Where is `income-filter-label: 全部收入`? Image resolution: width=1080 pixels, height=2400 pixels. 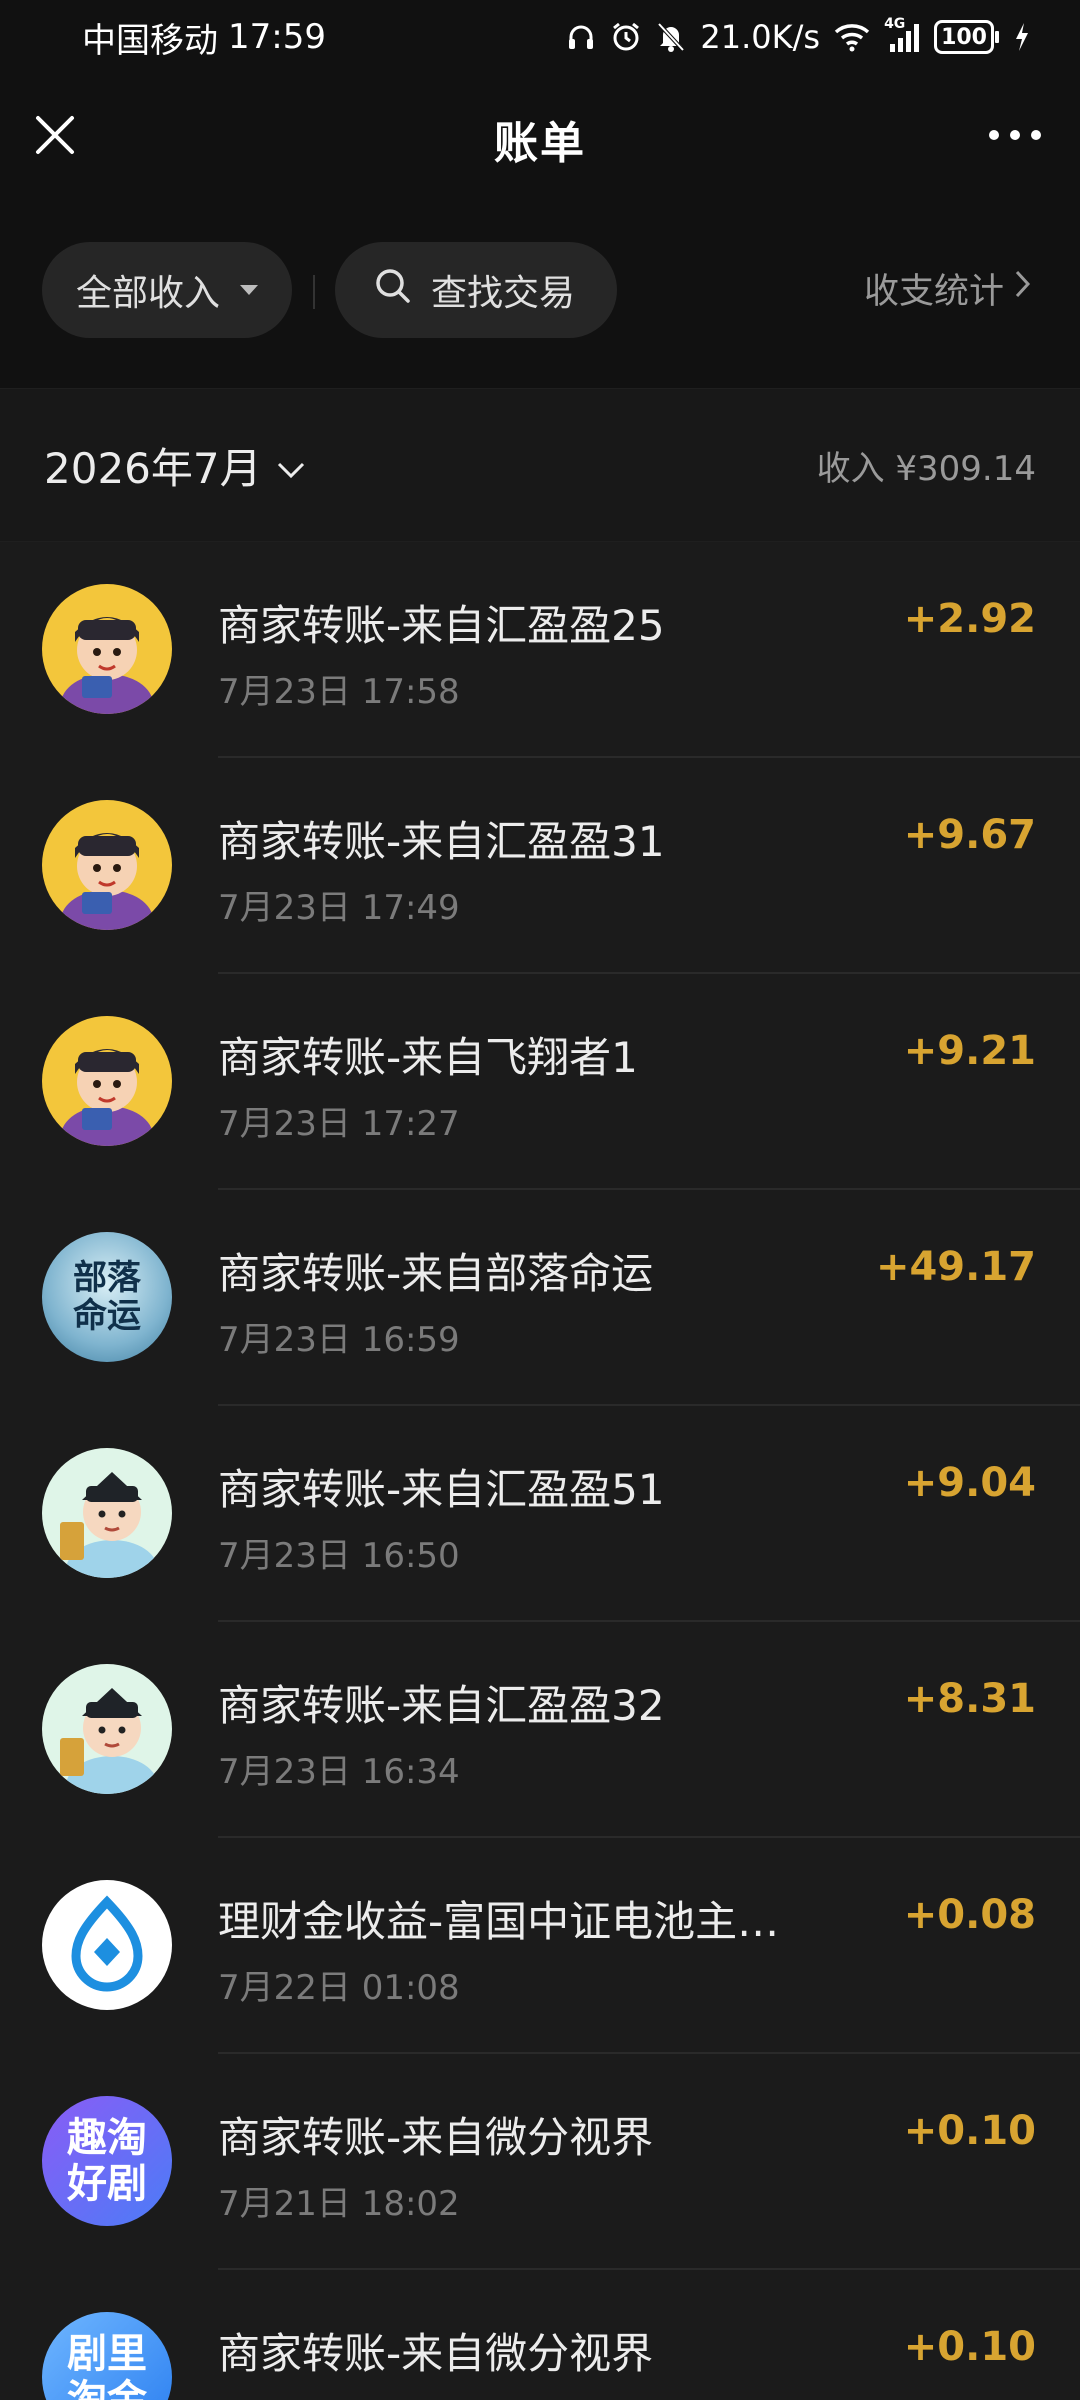
income-filter-label: 全部收入 is located at coordinates (148, 293).